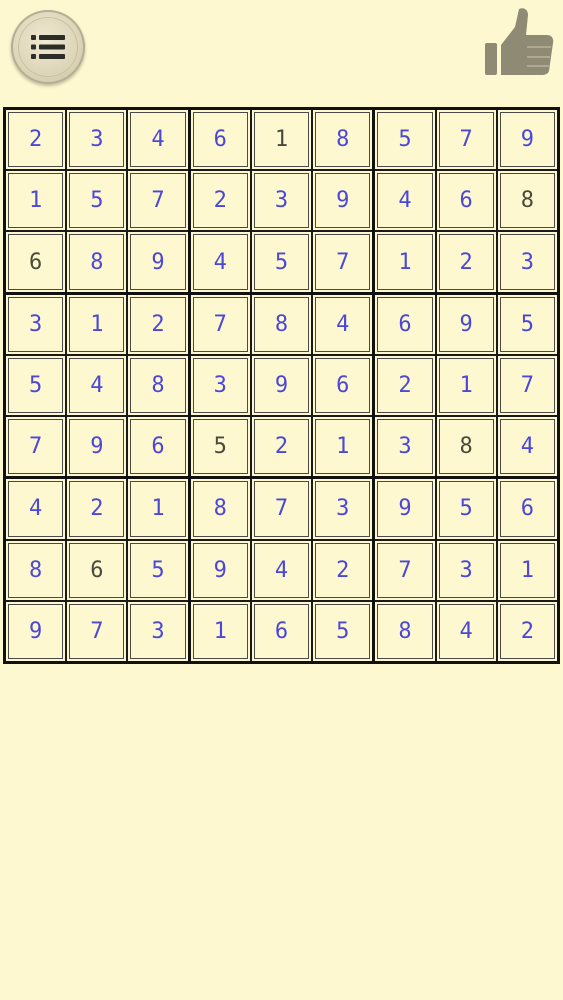 The height and width of the screenshot is (1000, 563). I want to click on thumbs-up-icon, so click(519, 41).